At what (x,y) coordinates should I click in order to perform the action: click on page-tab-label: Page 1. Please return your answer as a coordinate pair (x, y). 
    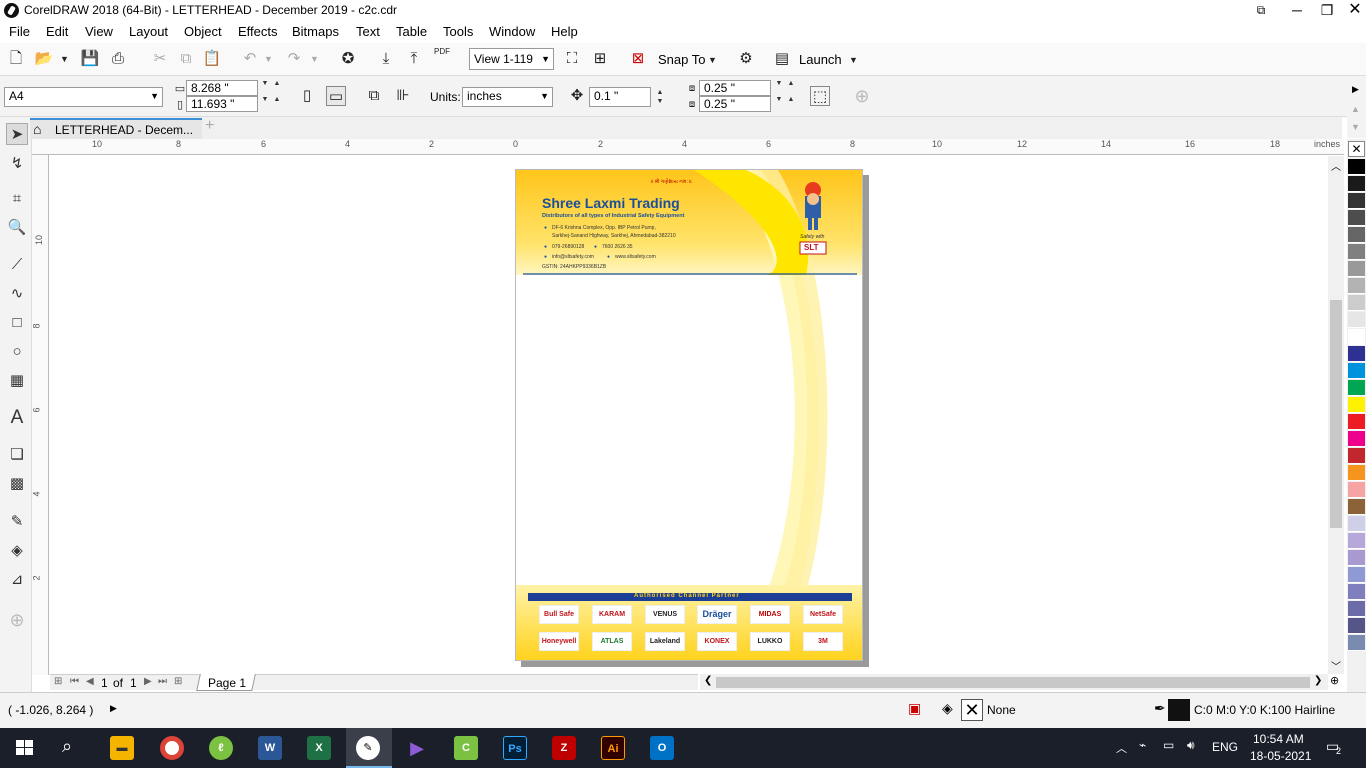
    Looking at the image, I should click on (227, 683).